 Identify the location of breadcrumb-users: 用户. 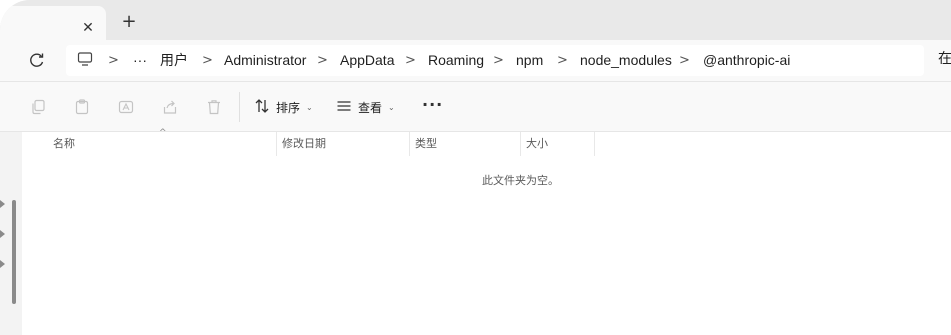
(174, 60).